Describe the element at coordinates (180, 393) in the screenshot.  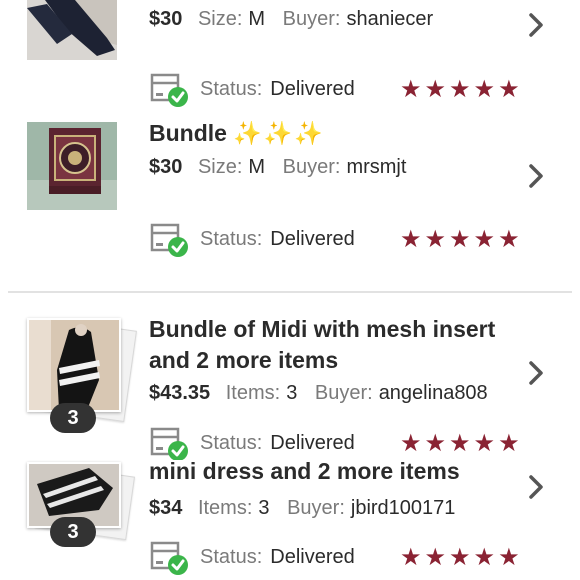
I see `order-price: $43.35` at that location.